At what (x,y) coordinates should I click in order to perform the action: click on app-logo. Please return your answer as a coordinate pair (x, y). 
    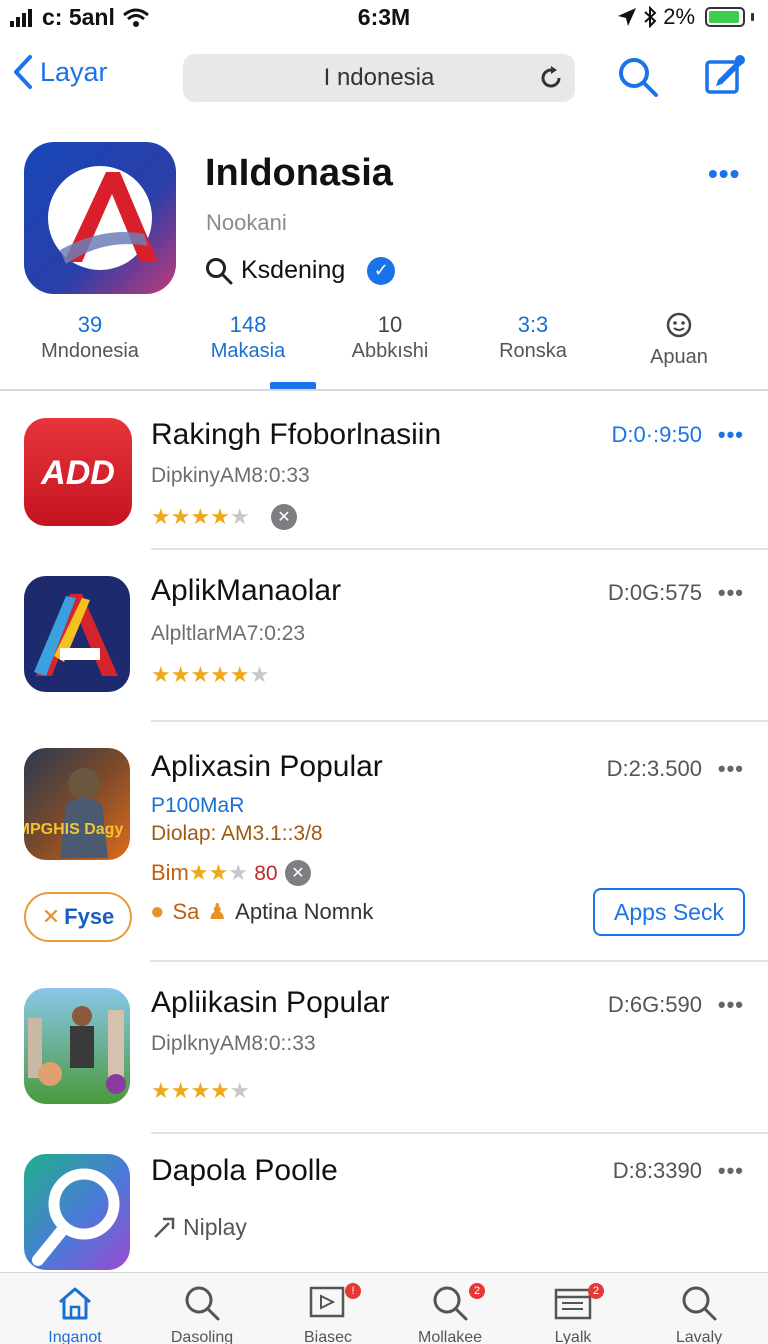
    Looking at the image, I should click on (100, 218).